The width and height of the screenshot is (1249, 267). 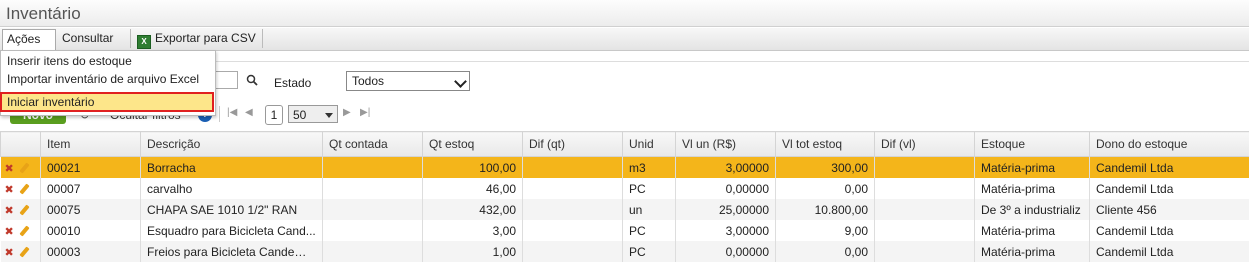 What do you see at coordinates (472, 230) in the screenshot?
I see `cell-qt-estoq: 3,00` at bounding box center [472, 230].